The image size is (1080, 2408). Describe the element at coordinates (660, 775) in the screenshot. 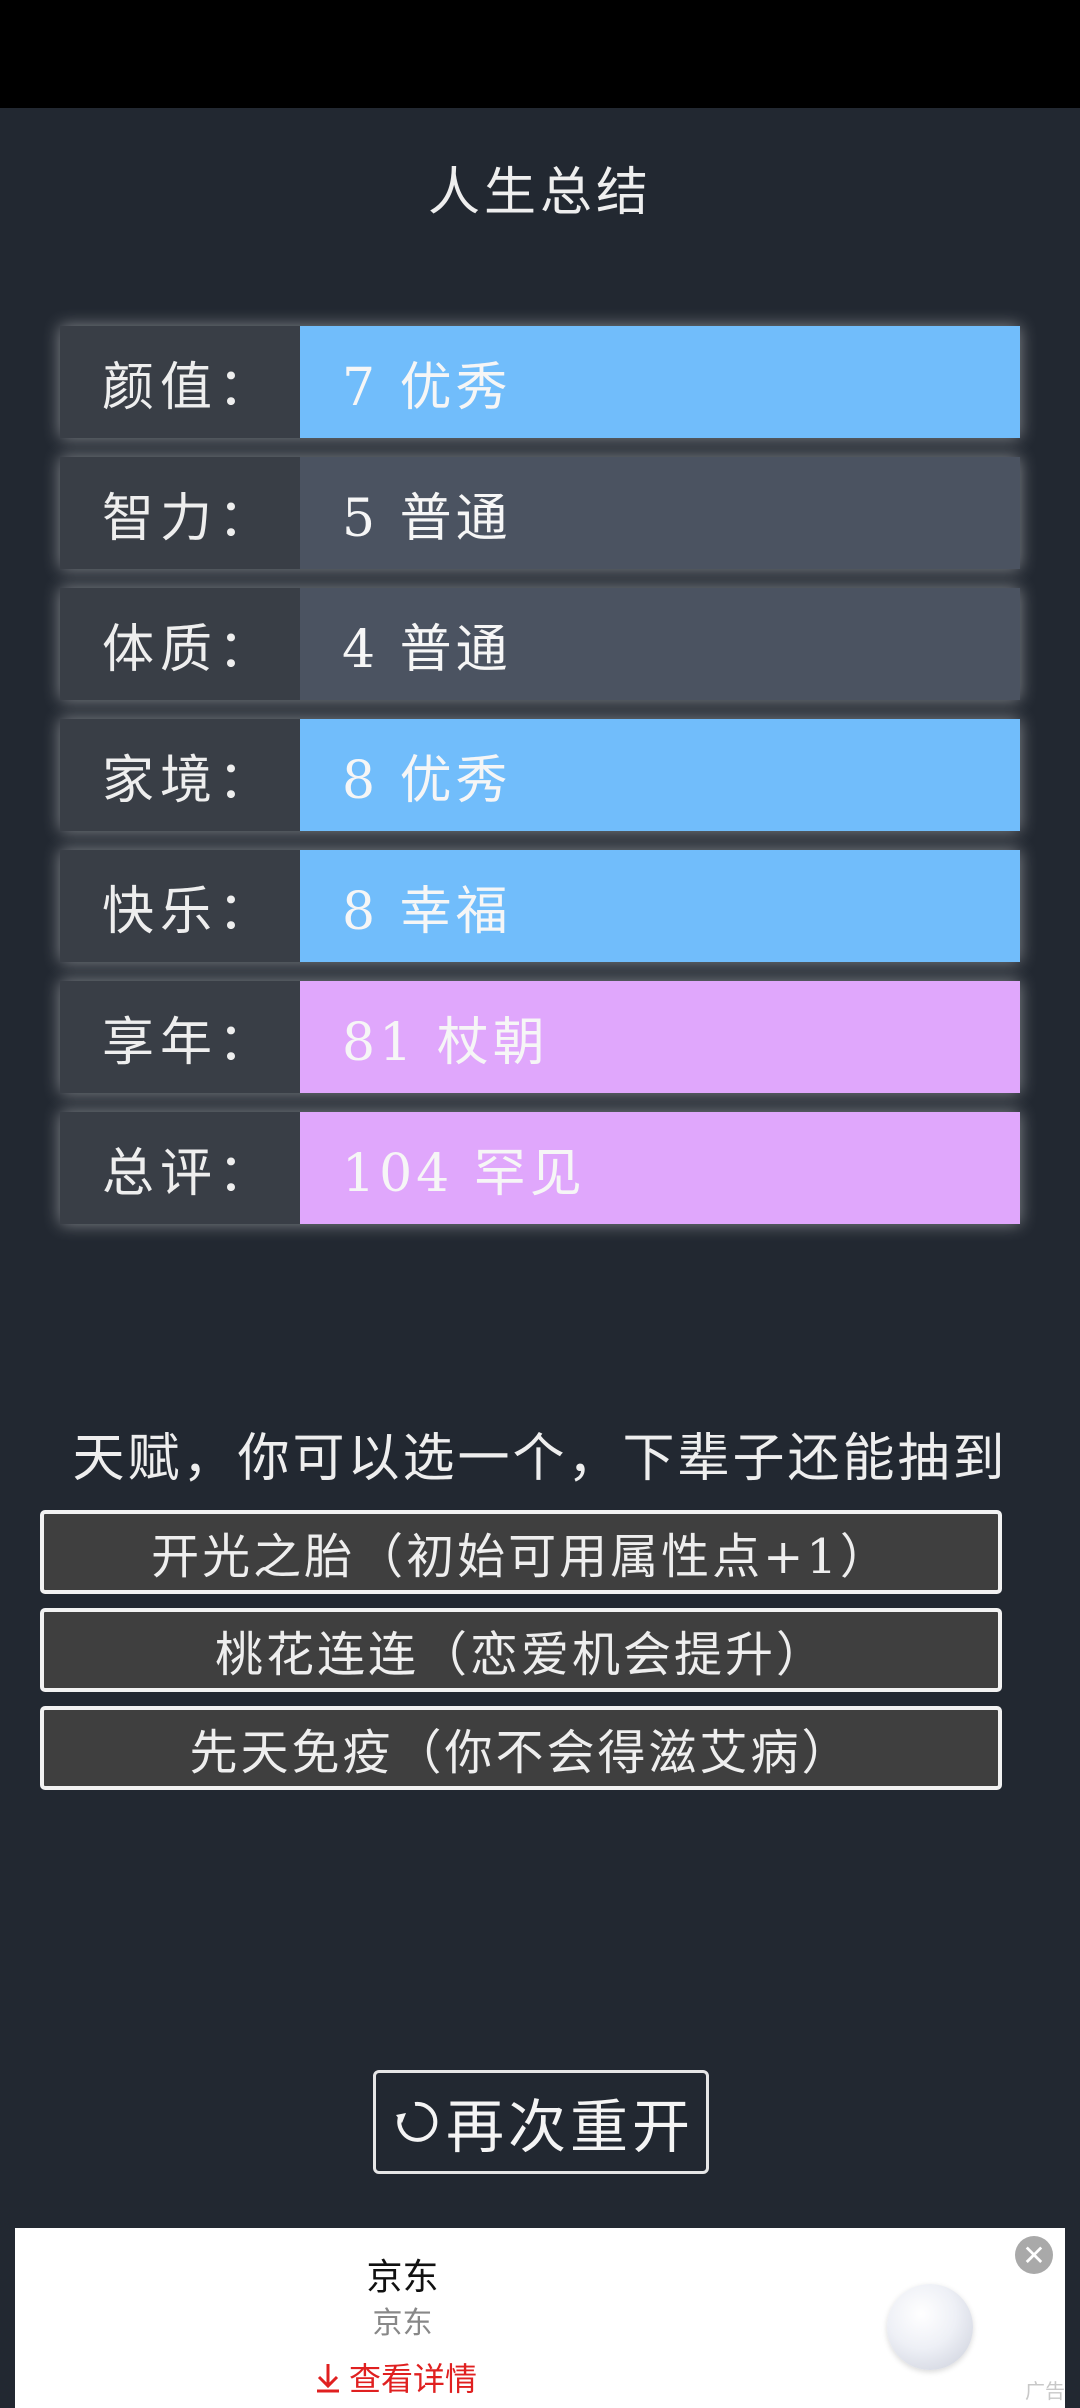

I see `stat-value: 8 优秀` at that location.